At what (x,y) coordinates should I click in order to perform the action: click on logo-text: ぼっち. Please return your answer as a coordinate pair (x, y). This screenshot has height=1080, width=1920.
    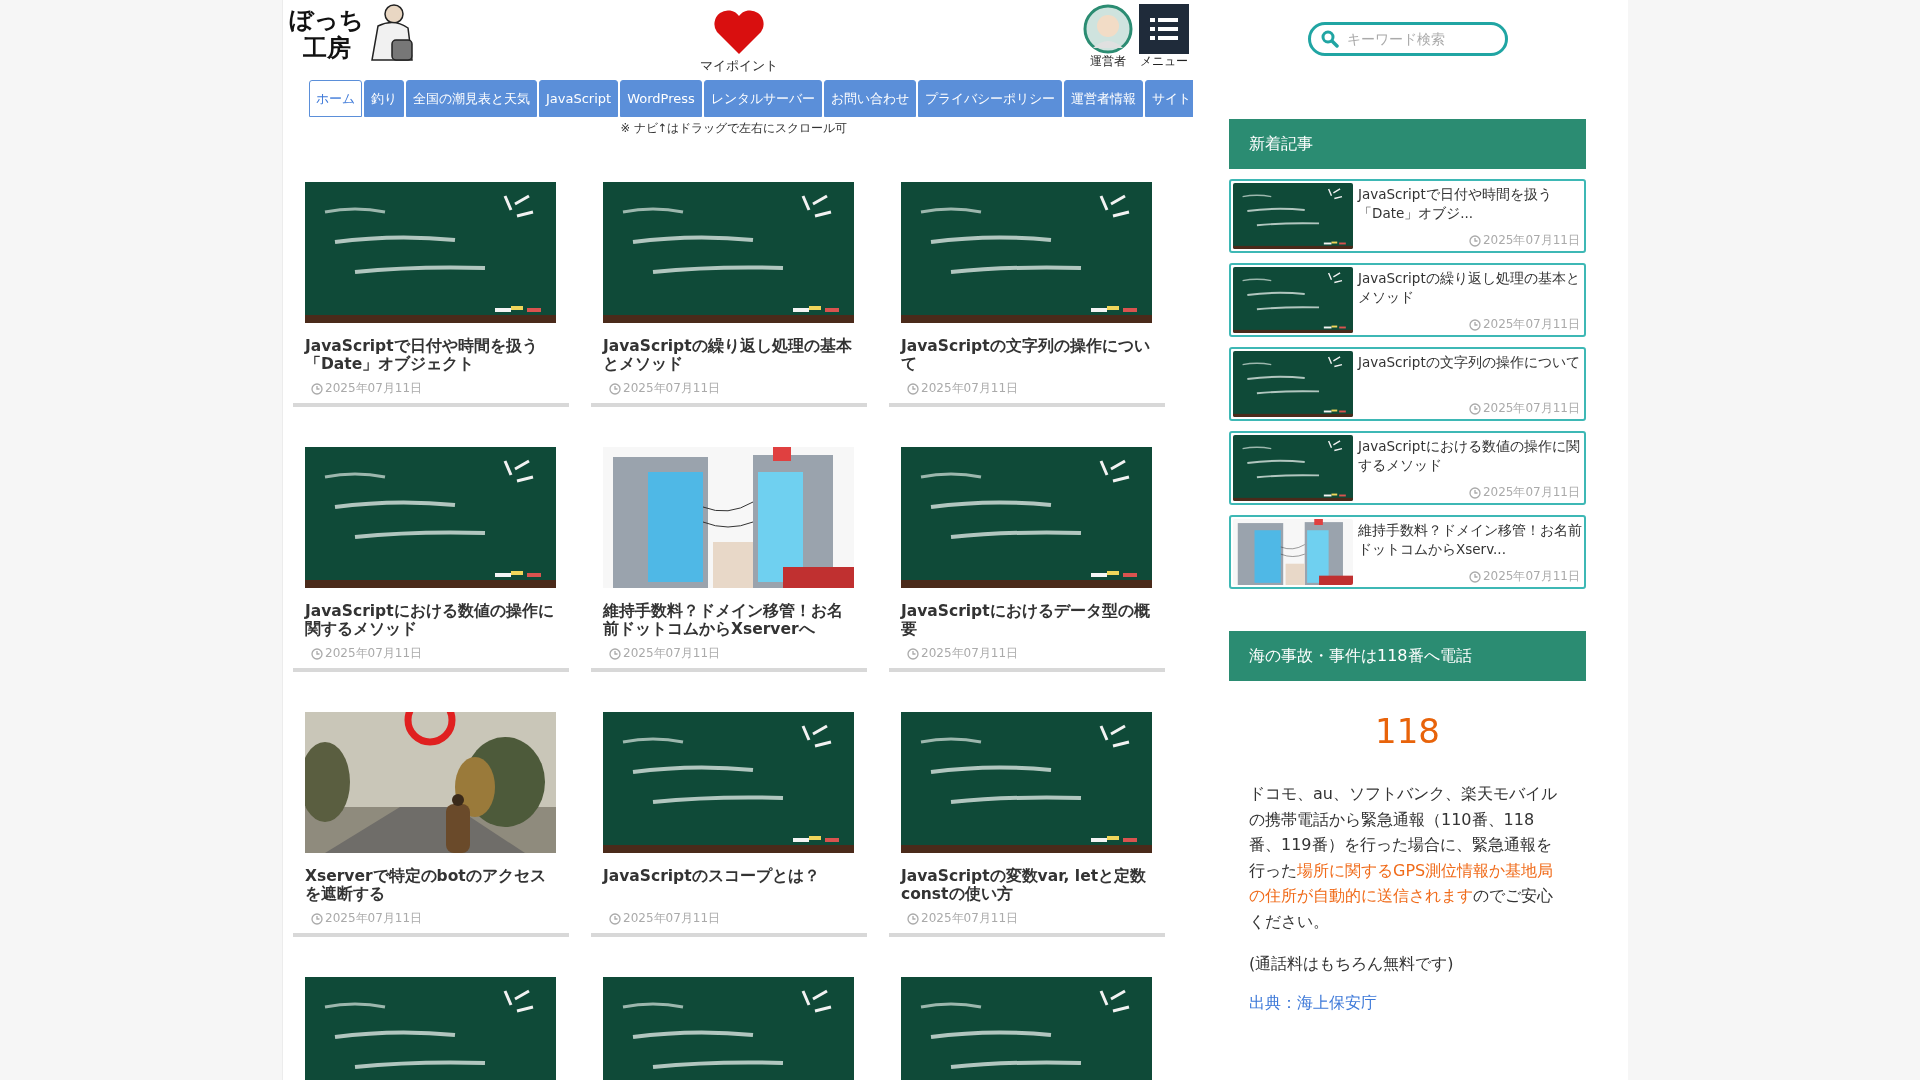
    Looking at the image, I should click on (326, 20).